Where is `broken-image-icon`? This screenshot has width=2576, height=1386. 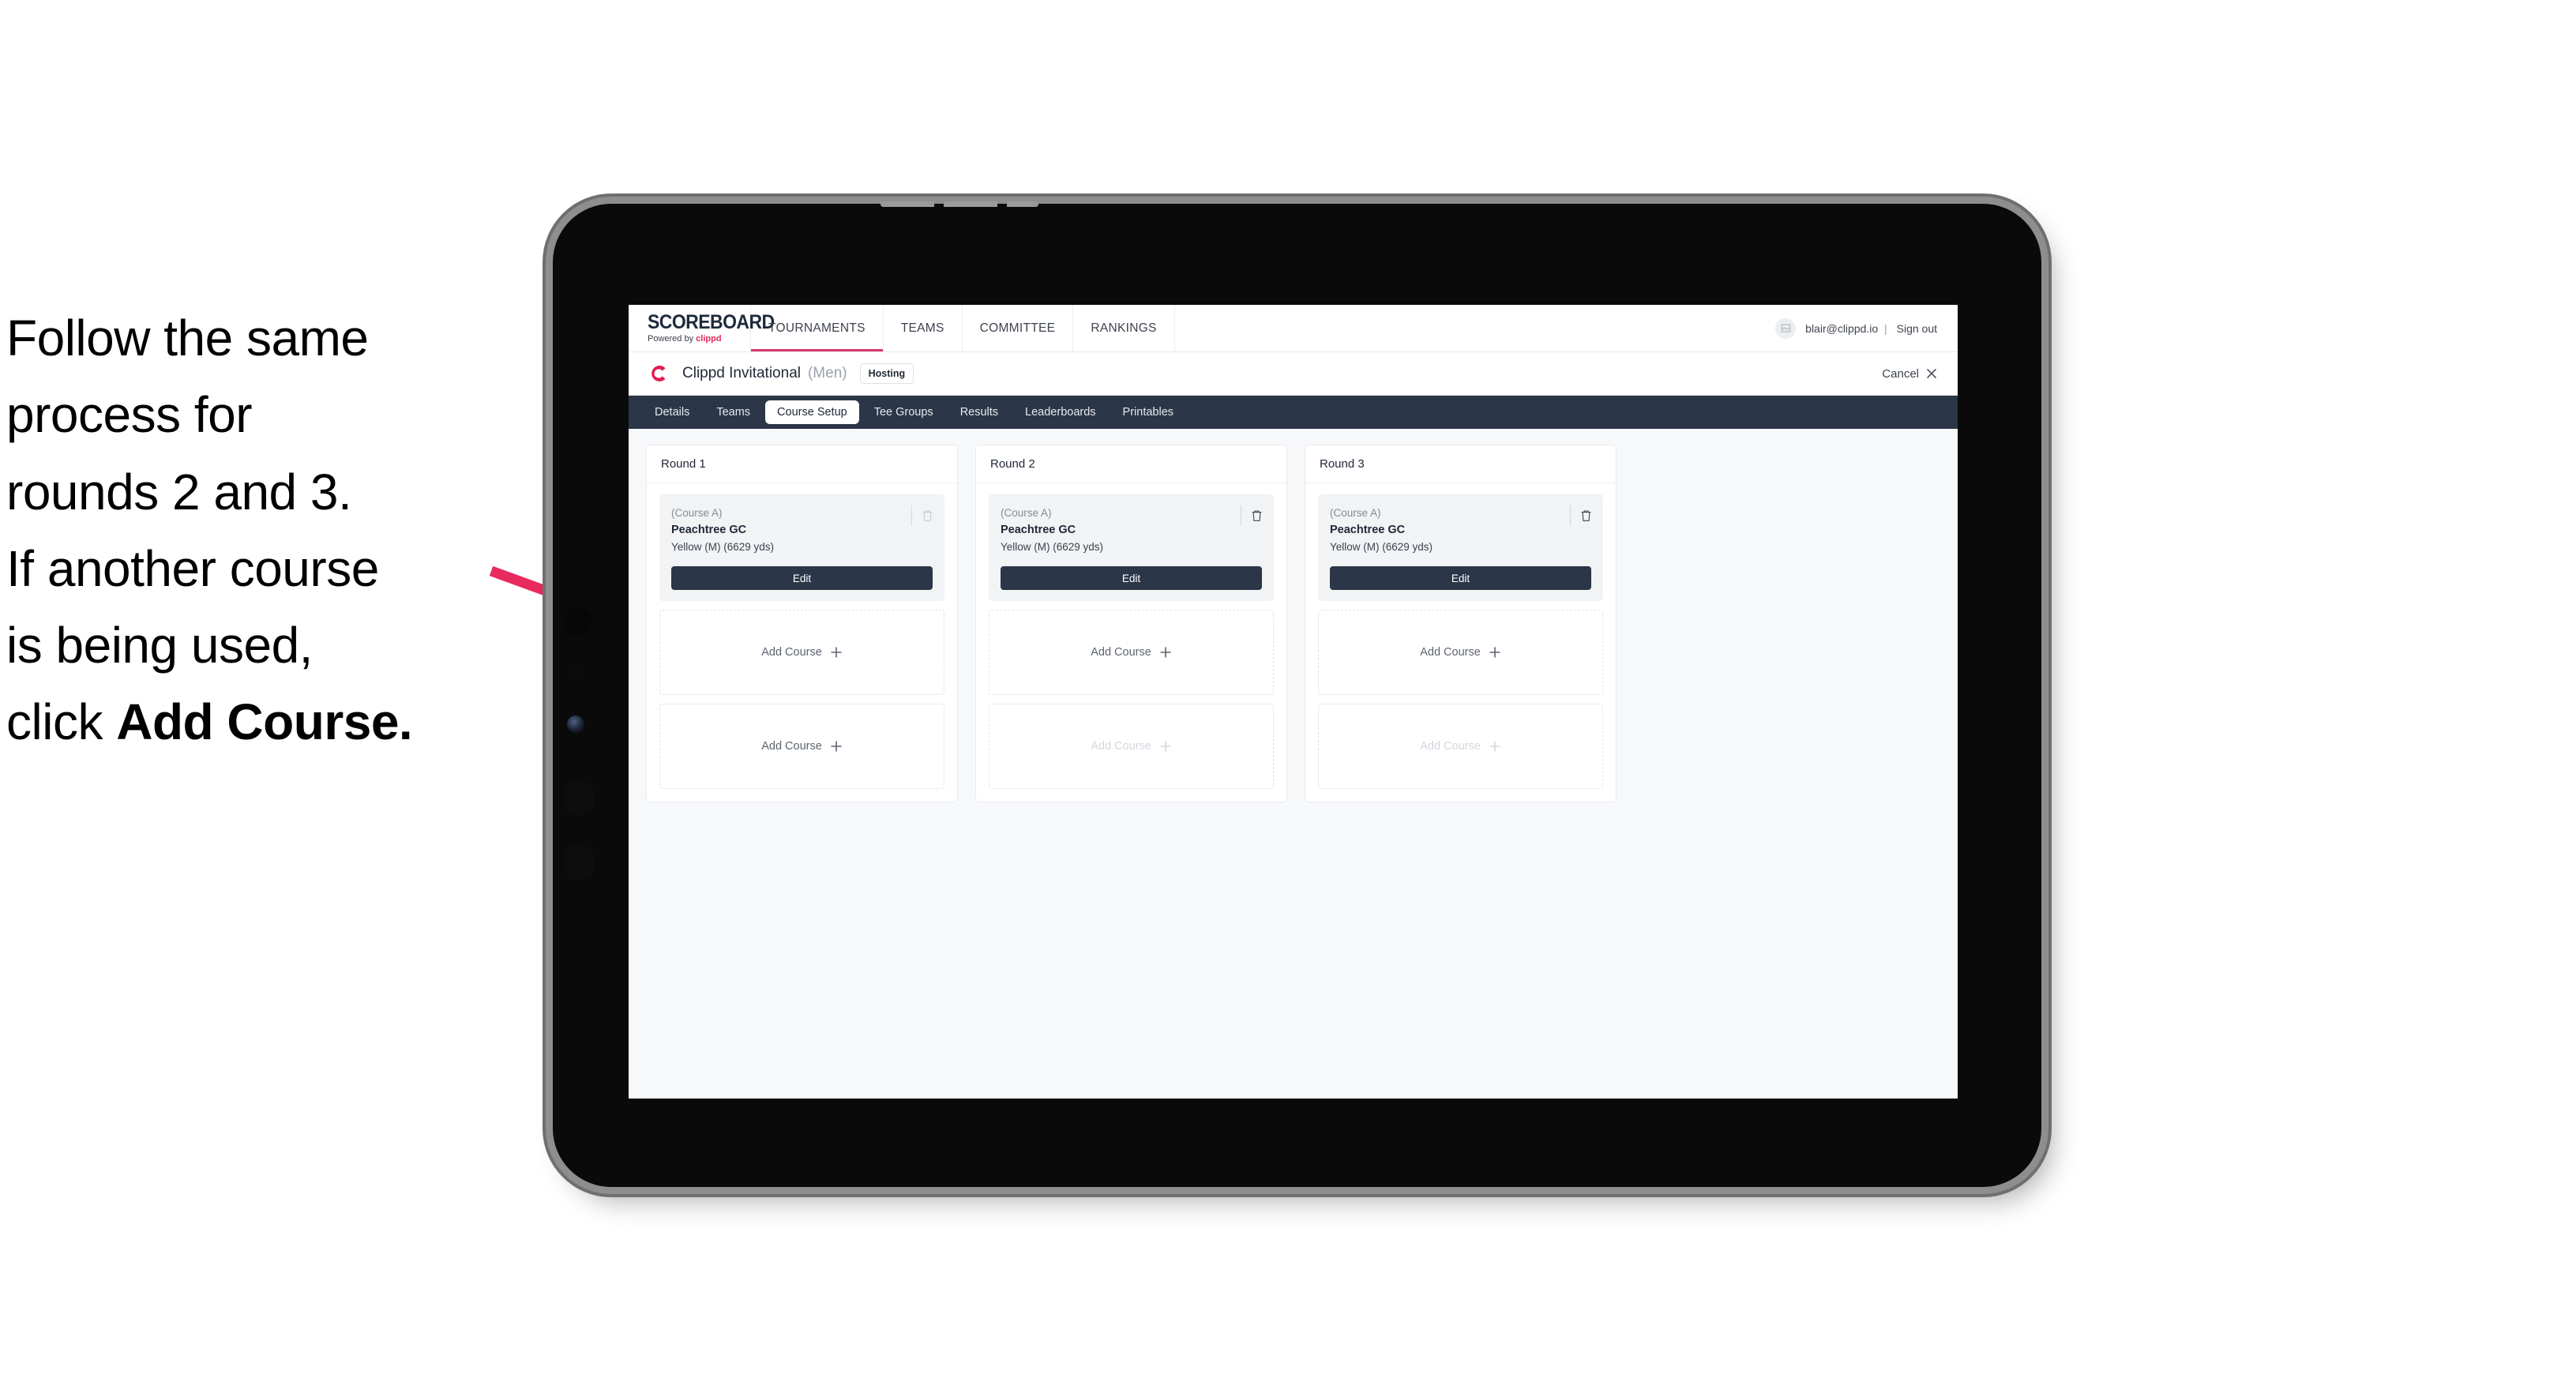 broken-image-icon is located at coordinates (1785, 328).